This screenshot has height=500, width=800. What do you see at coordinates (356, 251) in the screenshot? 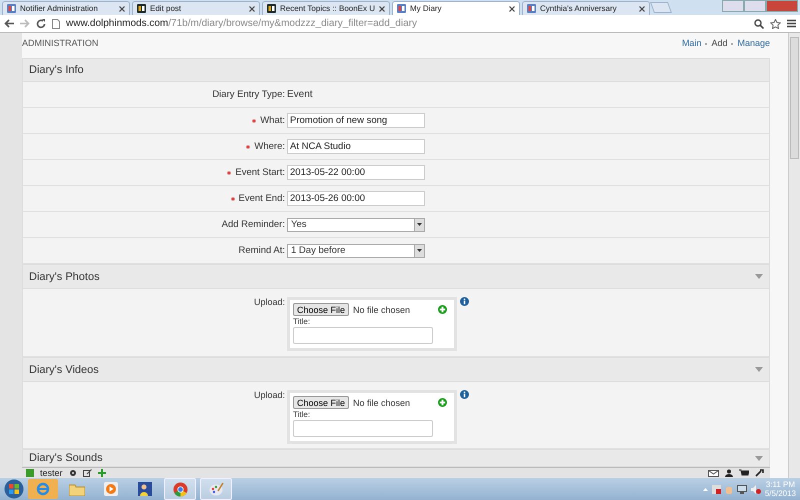
I see `select-field: 1 Day before` at bounding box center [356, 251].